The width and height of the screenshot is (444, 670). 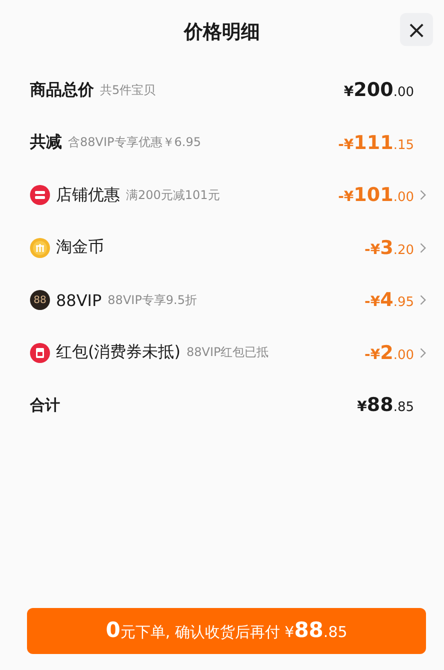 I want to click on price-amount: -¥4.95, so click(x=389, y=300).